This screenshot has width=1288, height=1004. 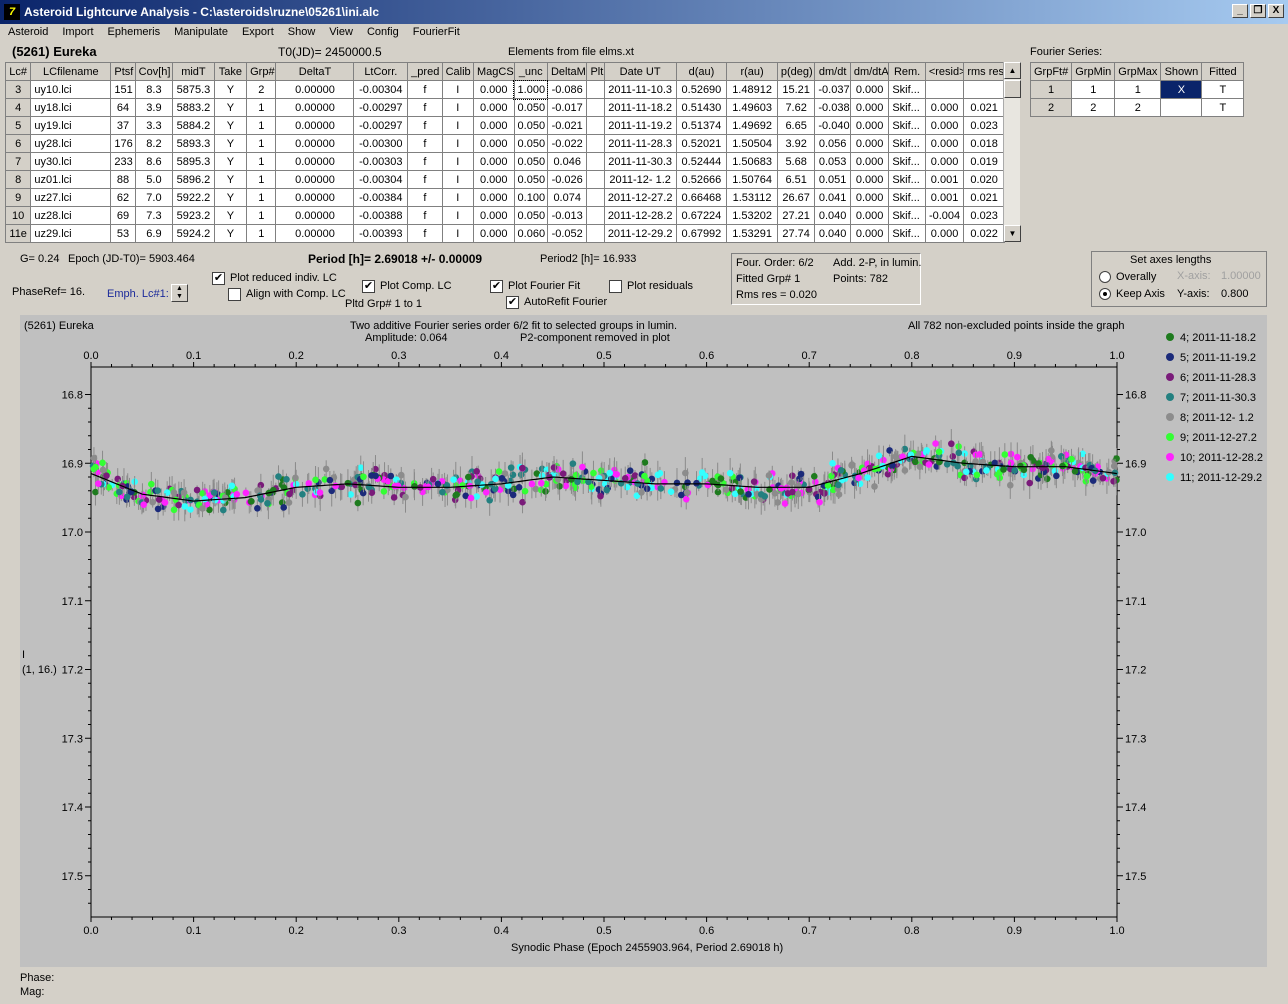 I want to click on column-header: p(deg), so click(x=796, y=71).